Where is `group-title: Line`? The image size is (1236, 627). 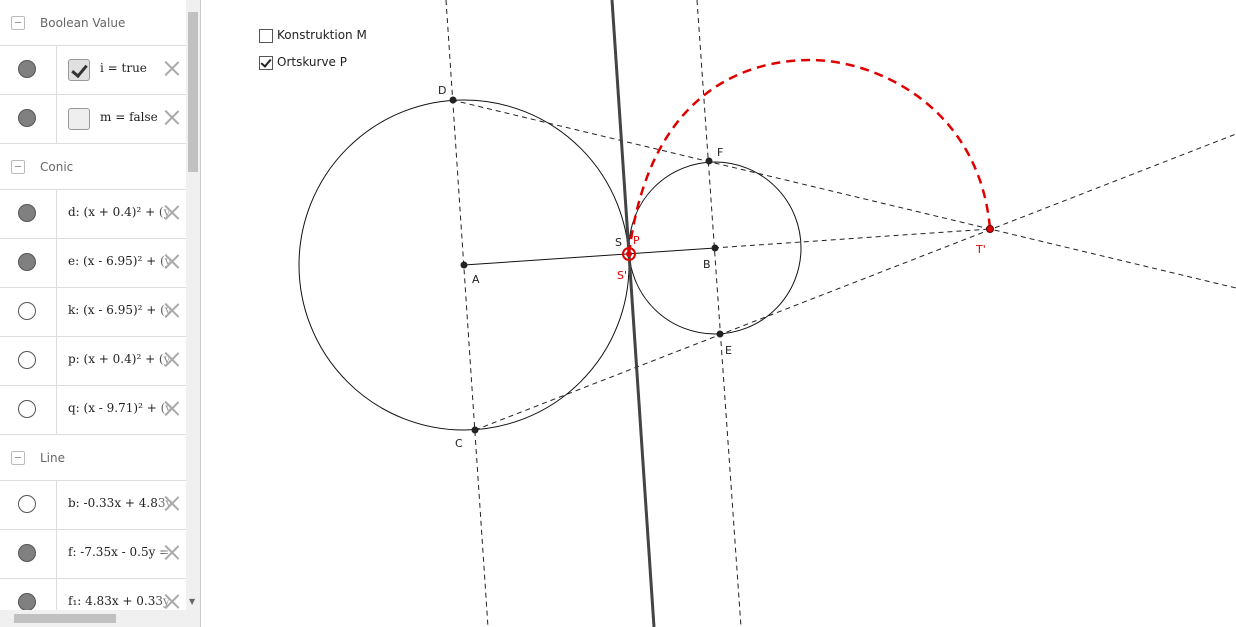 group-title: Line is located at coordinates (53, 458).